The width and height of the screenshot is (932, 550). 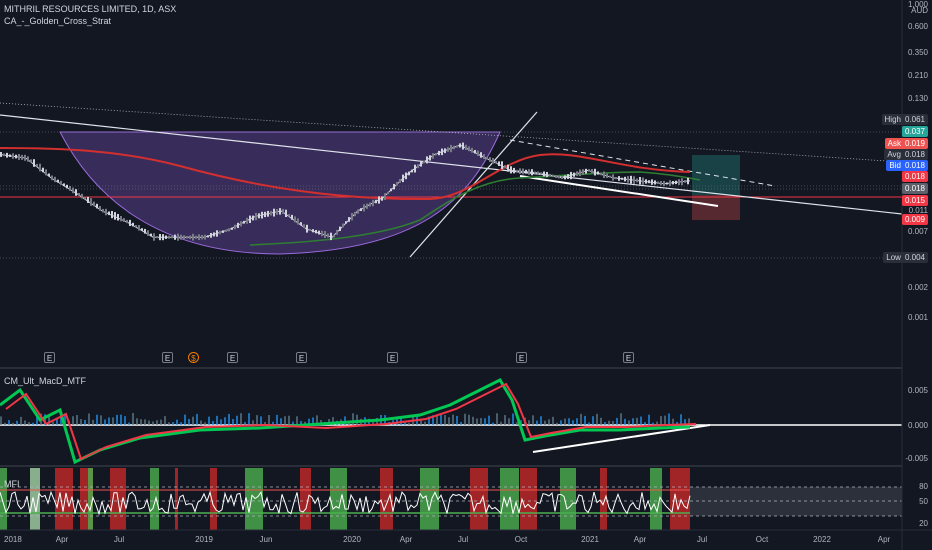 I want to click on price-tag-key: Avg, so click(x=894, y=154).